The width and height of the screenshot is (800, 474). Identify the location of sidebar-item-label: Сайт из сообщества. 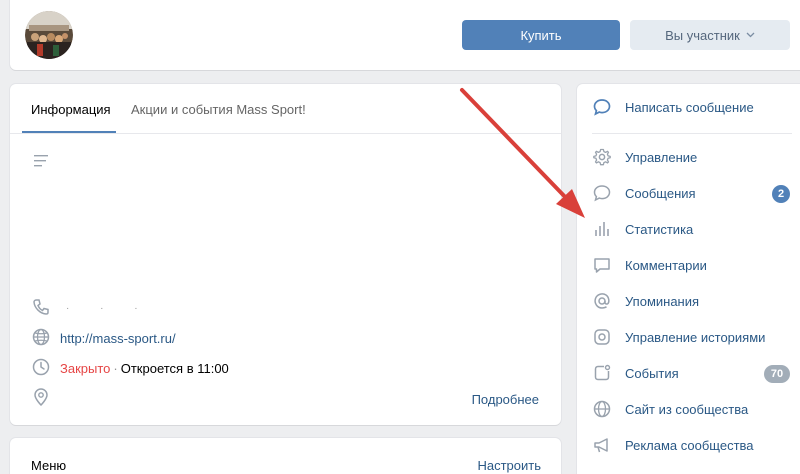
(687, 409).